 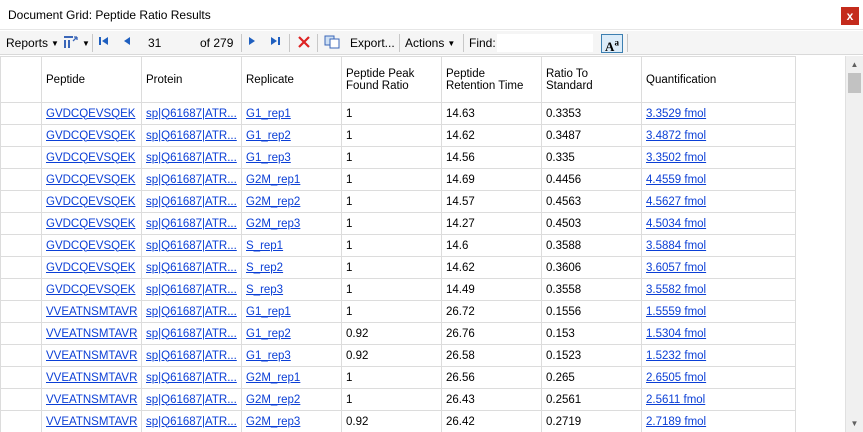 What do you see at coordinates (718, 267) in the screenshot?
I see `quantification-cell: 3.6057 fmol` at bounding box center [718, 267].